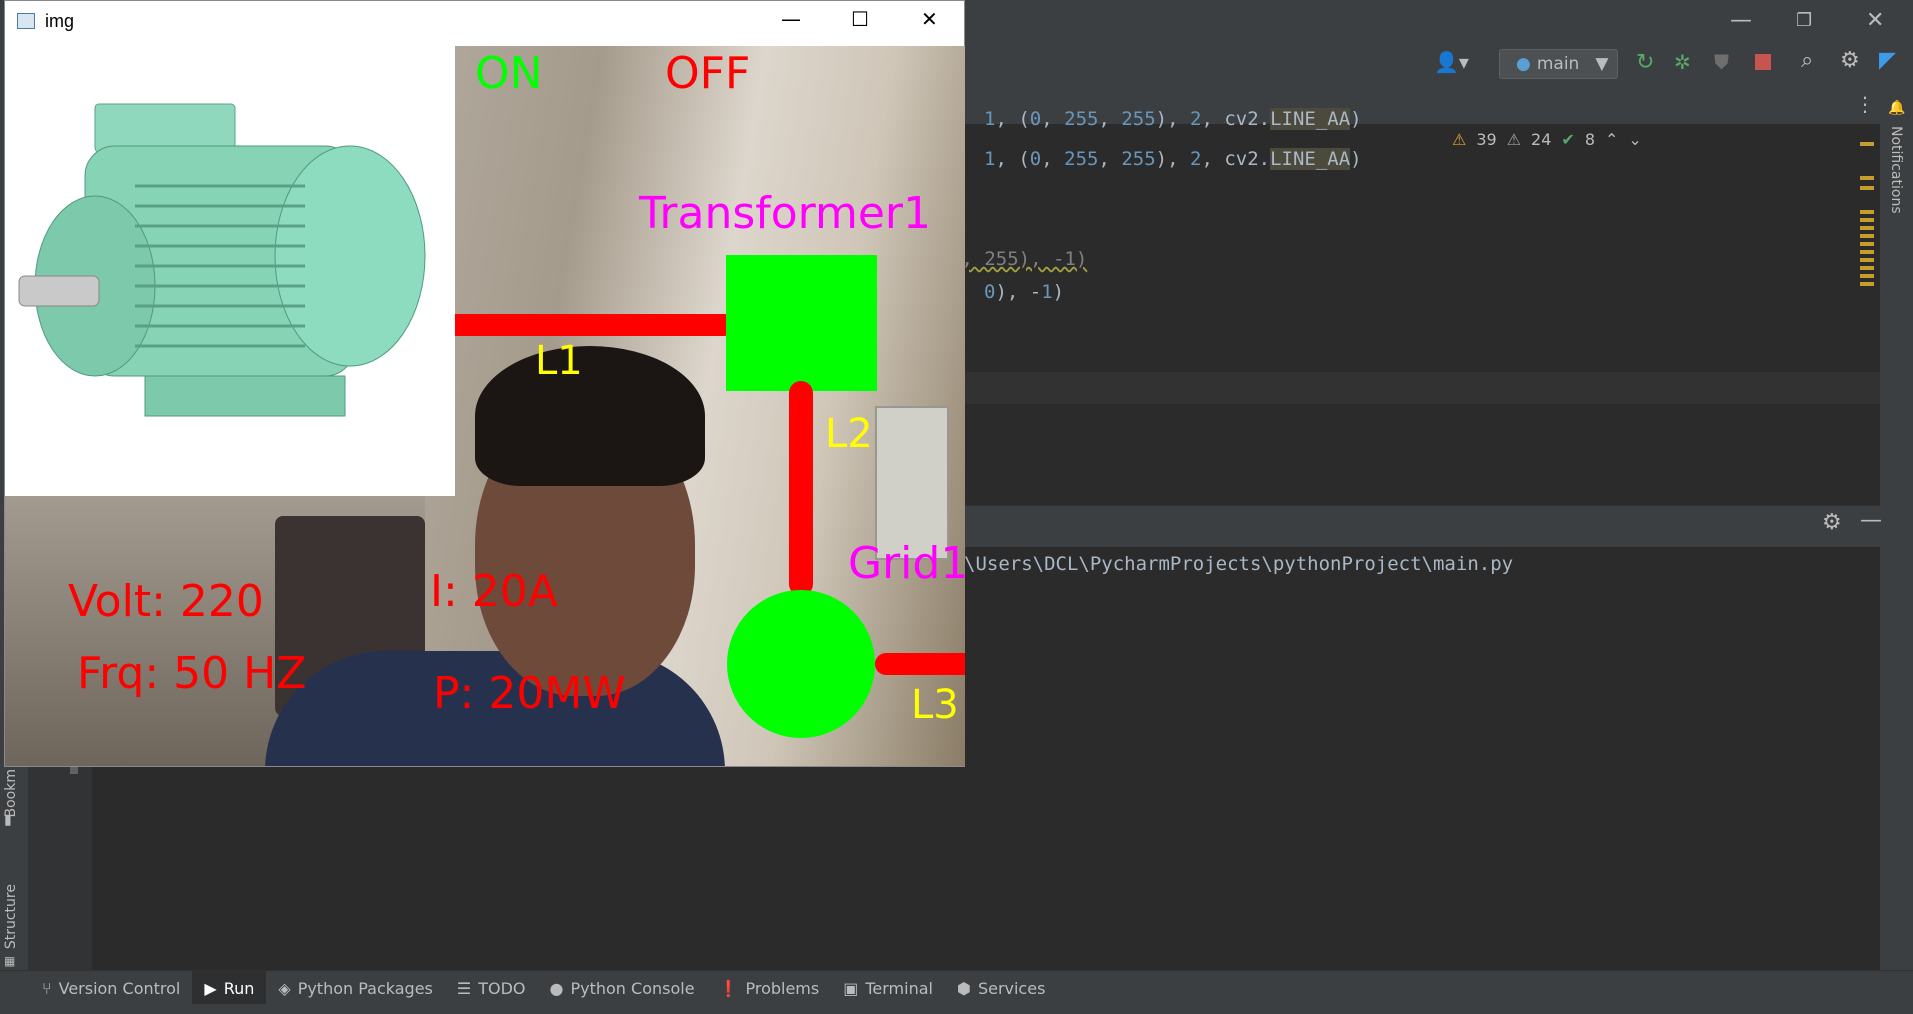  What do you see at coordinates (801, 323) in the screenshot?
I see `transformer1-box` at bounding box center [801, 323].